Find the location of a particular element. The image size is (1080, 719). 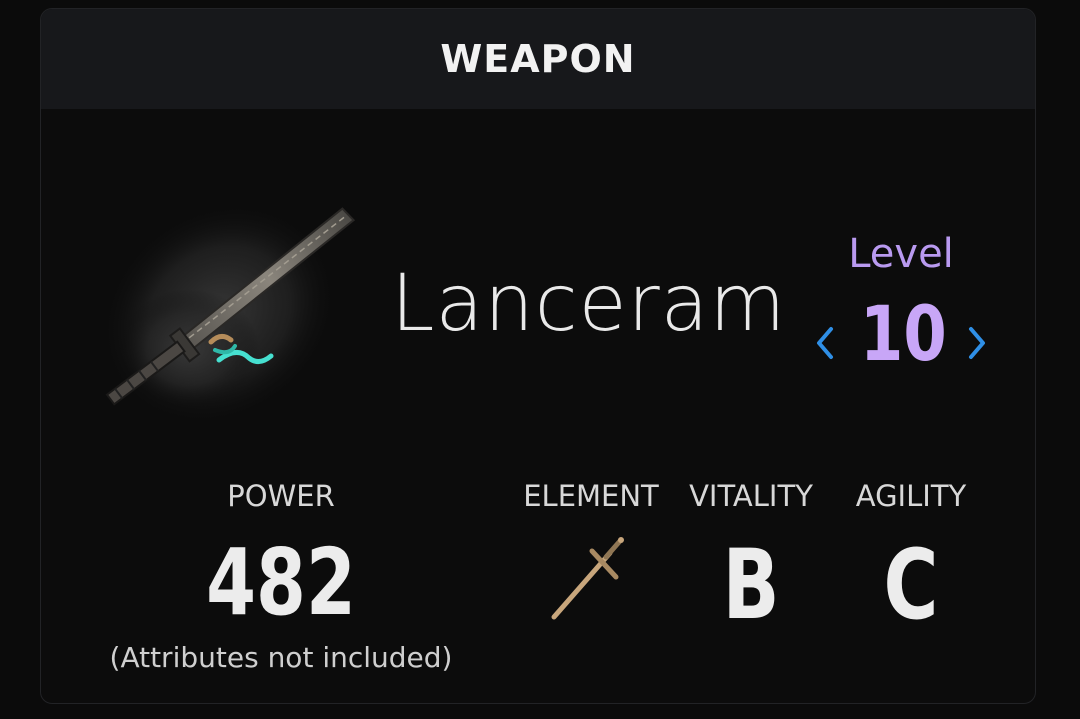

agility-value: C is located at coordinates (911, 585).